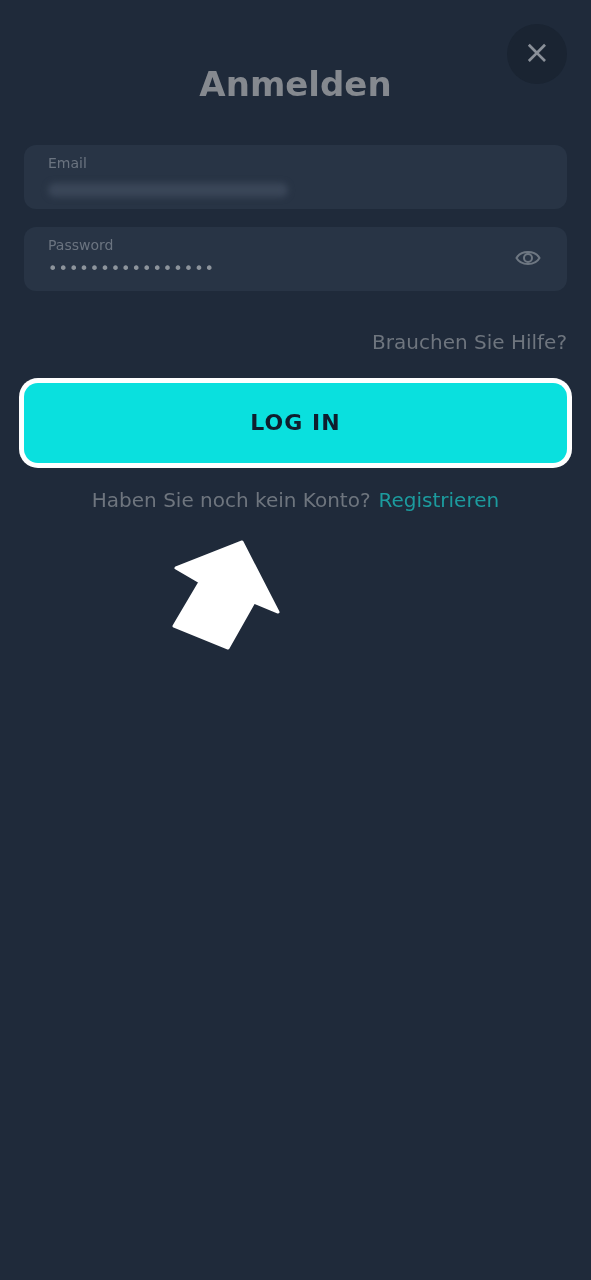  Describe the element at coordinates (67, 163) in the screenshot. I see `field-label: Email` at that location.